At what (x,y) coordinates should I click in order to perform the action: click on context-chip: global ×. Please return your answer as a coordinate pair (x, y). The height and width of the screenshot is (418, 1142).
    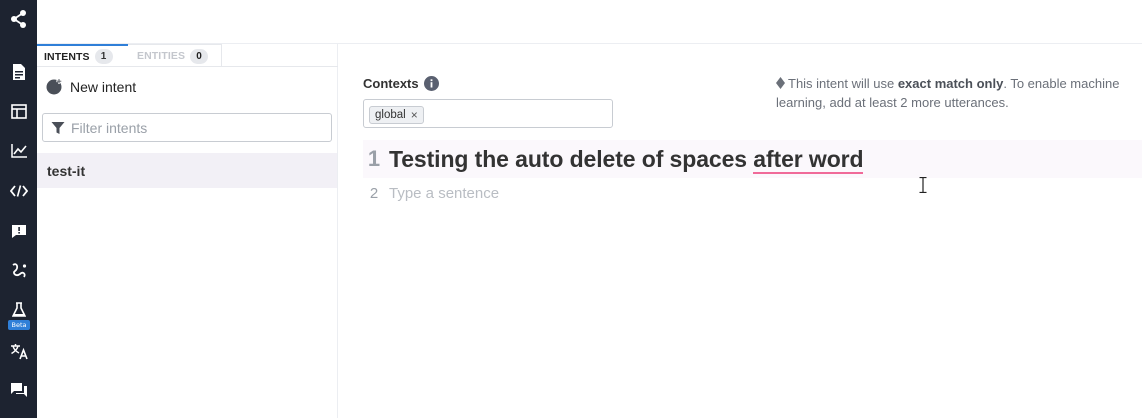
    Looking at the image, I should click on (396, 115).